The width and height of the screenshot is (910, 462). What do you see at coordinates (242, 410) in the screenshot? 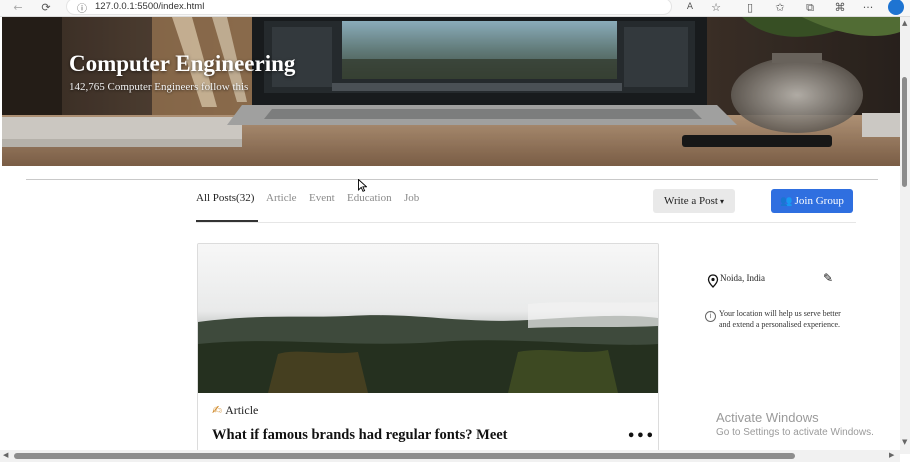
I see `post-type-label: Article` at bounding box center [242, 410].